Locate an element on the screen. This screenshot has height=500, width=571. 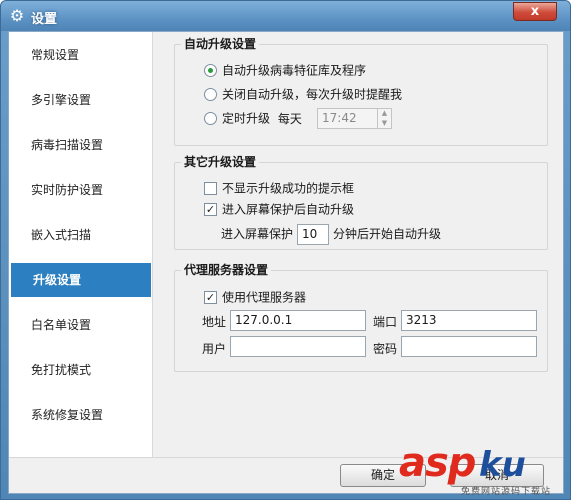
group-title: 其它升级设置 is located at coordinates (220, 162).